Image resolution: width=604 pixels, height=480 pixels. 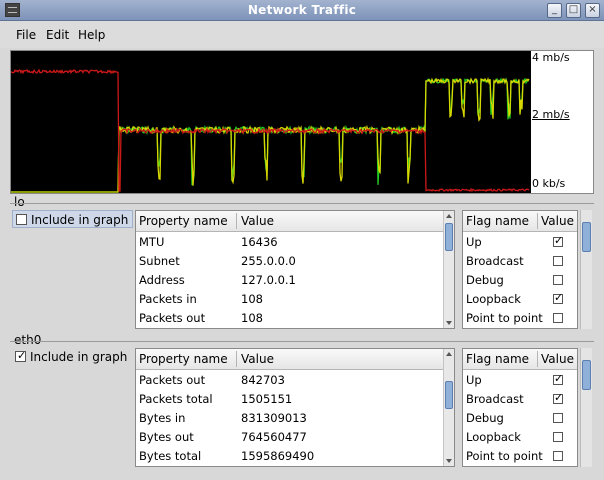 I want to click on eth0-property-table-header: Property name Value, so click(x=295, y=359).